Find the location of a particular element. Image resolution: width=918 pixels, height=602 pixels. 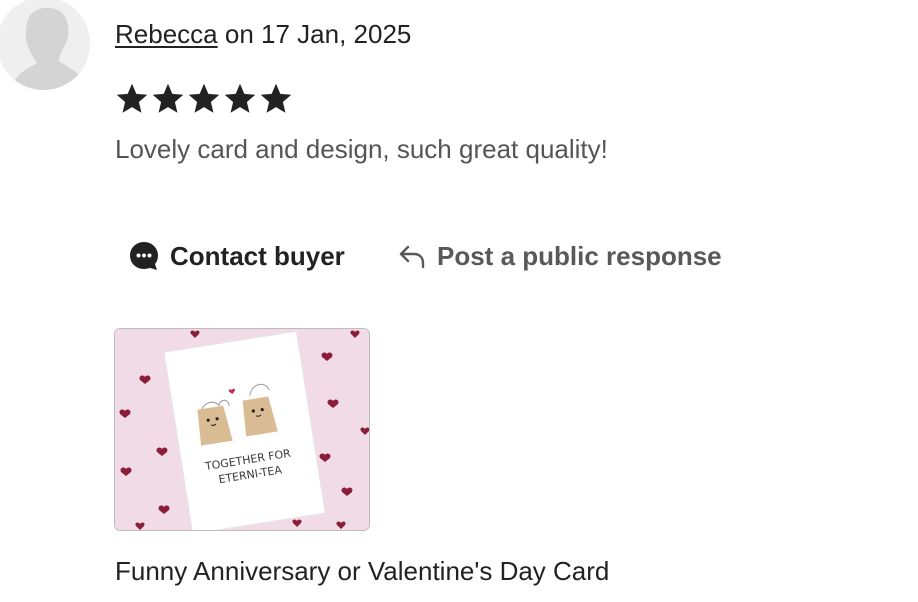

star-rating is located at coordinates (204, 99).